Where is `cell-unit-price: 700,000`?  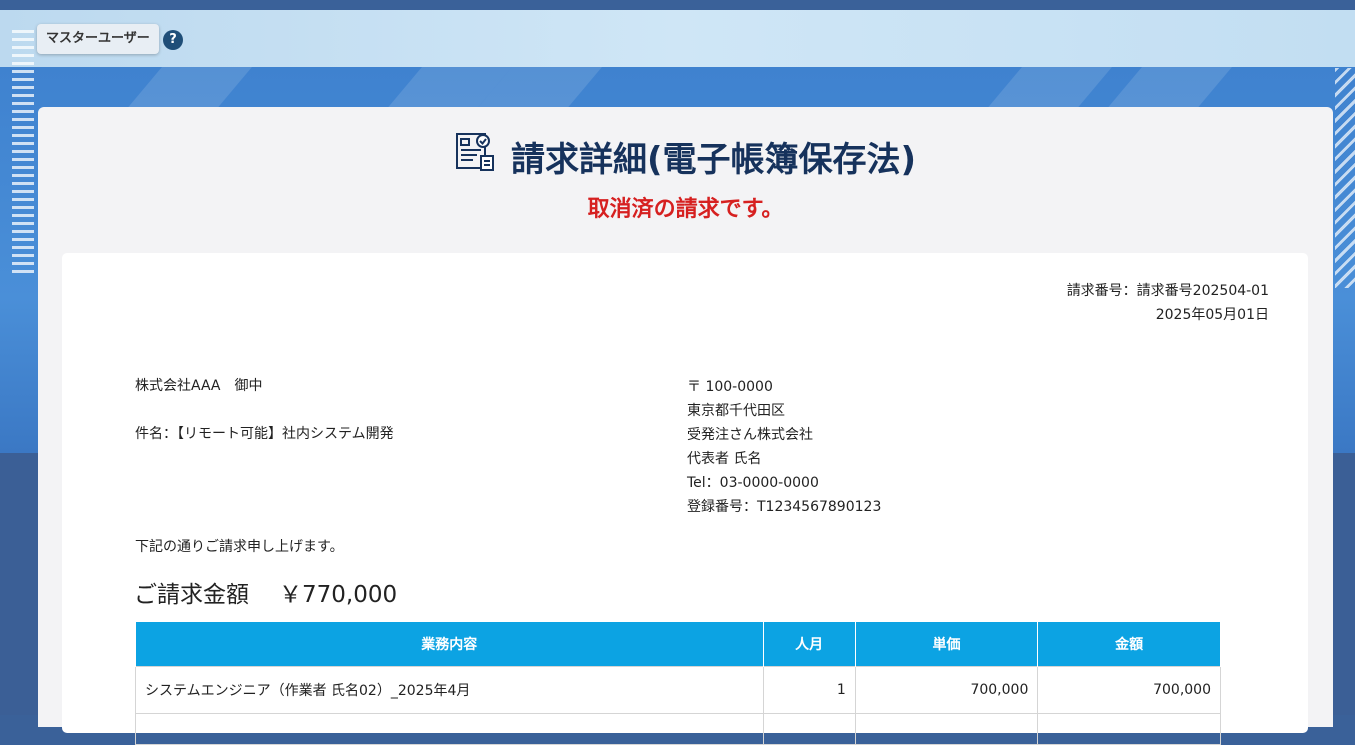
cell-unit-price: 700,000 is located at coordinates (946, 690).